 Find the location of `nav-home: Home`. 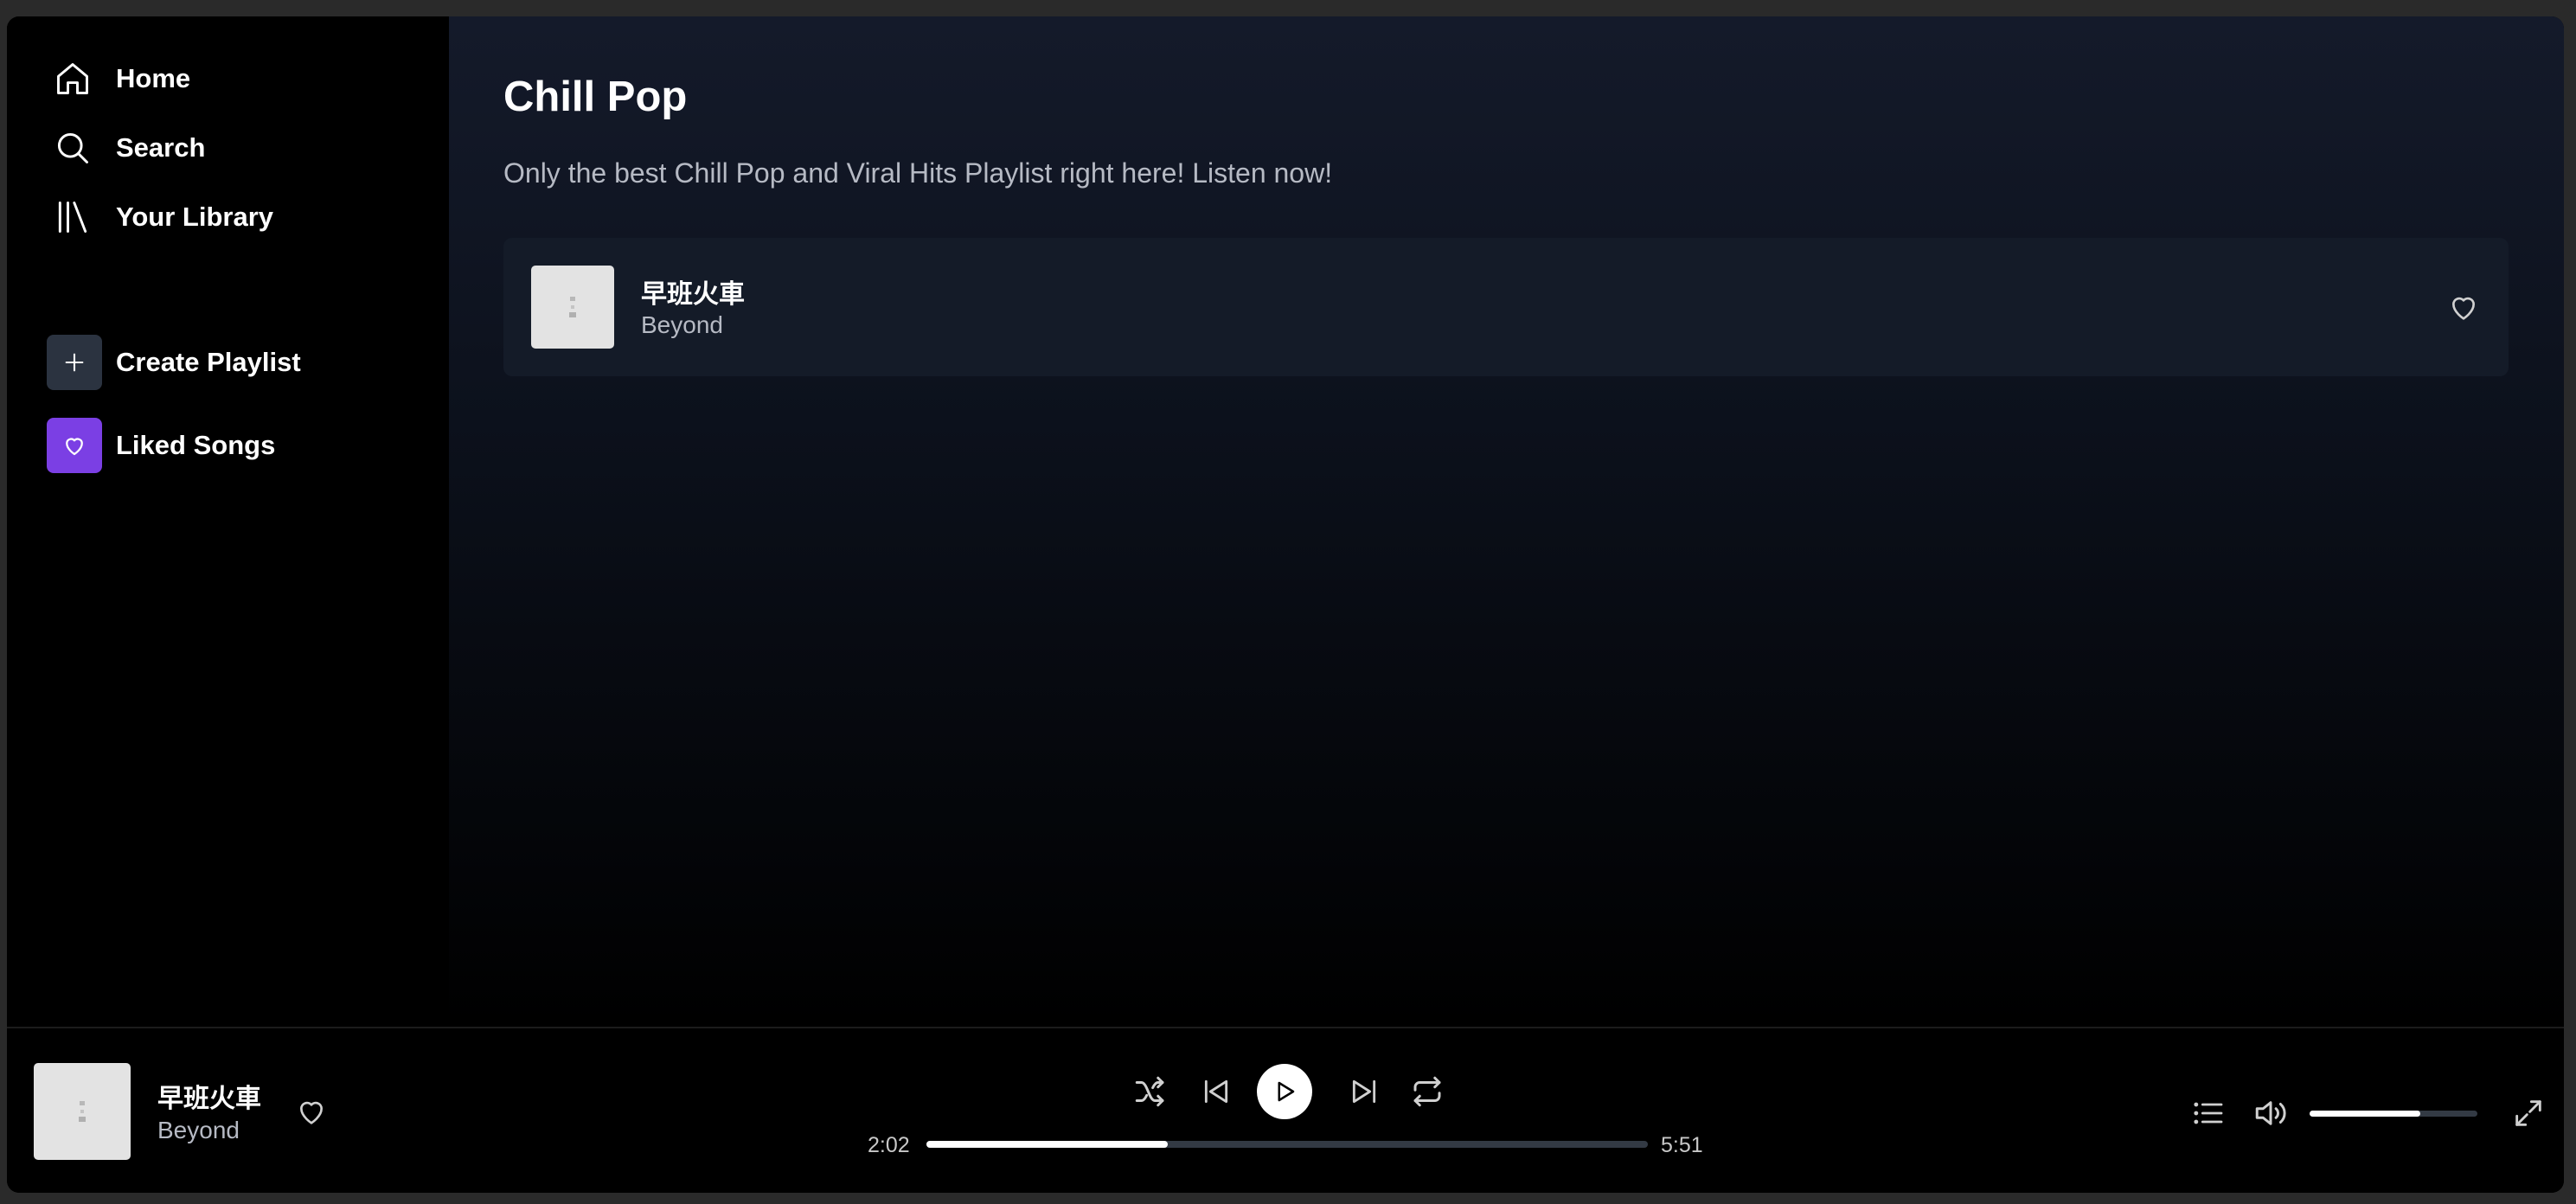

nav-home: Home is located at coordinates (119, 79).